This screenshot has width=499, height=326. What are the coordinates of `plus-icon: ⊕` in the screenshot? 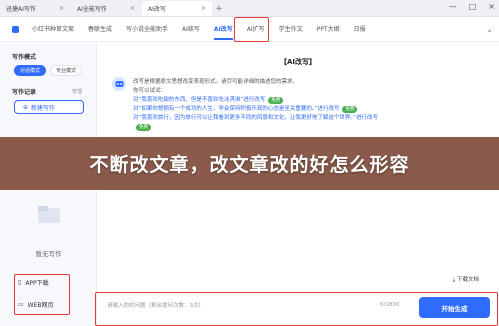 It's located at (26, 107).